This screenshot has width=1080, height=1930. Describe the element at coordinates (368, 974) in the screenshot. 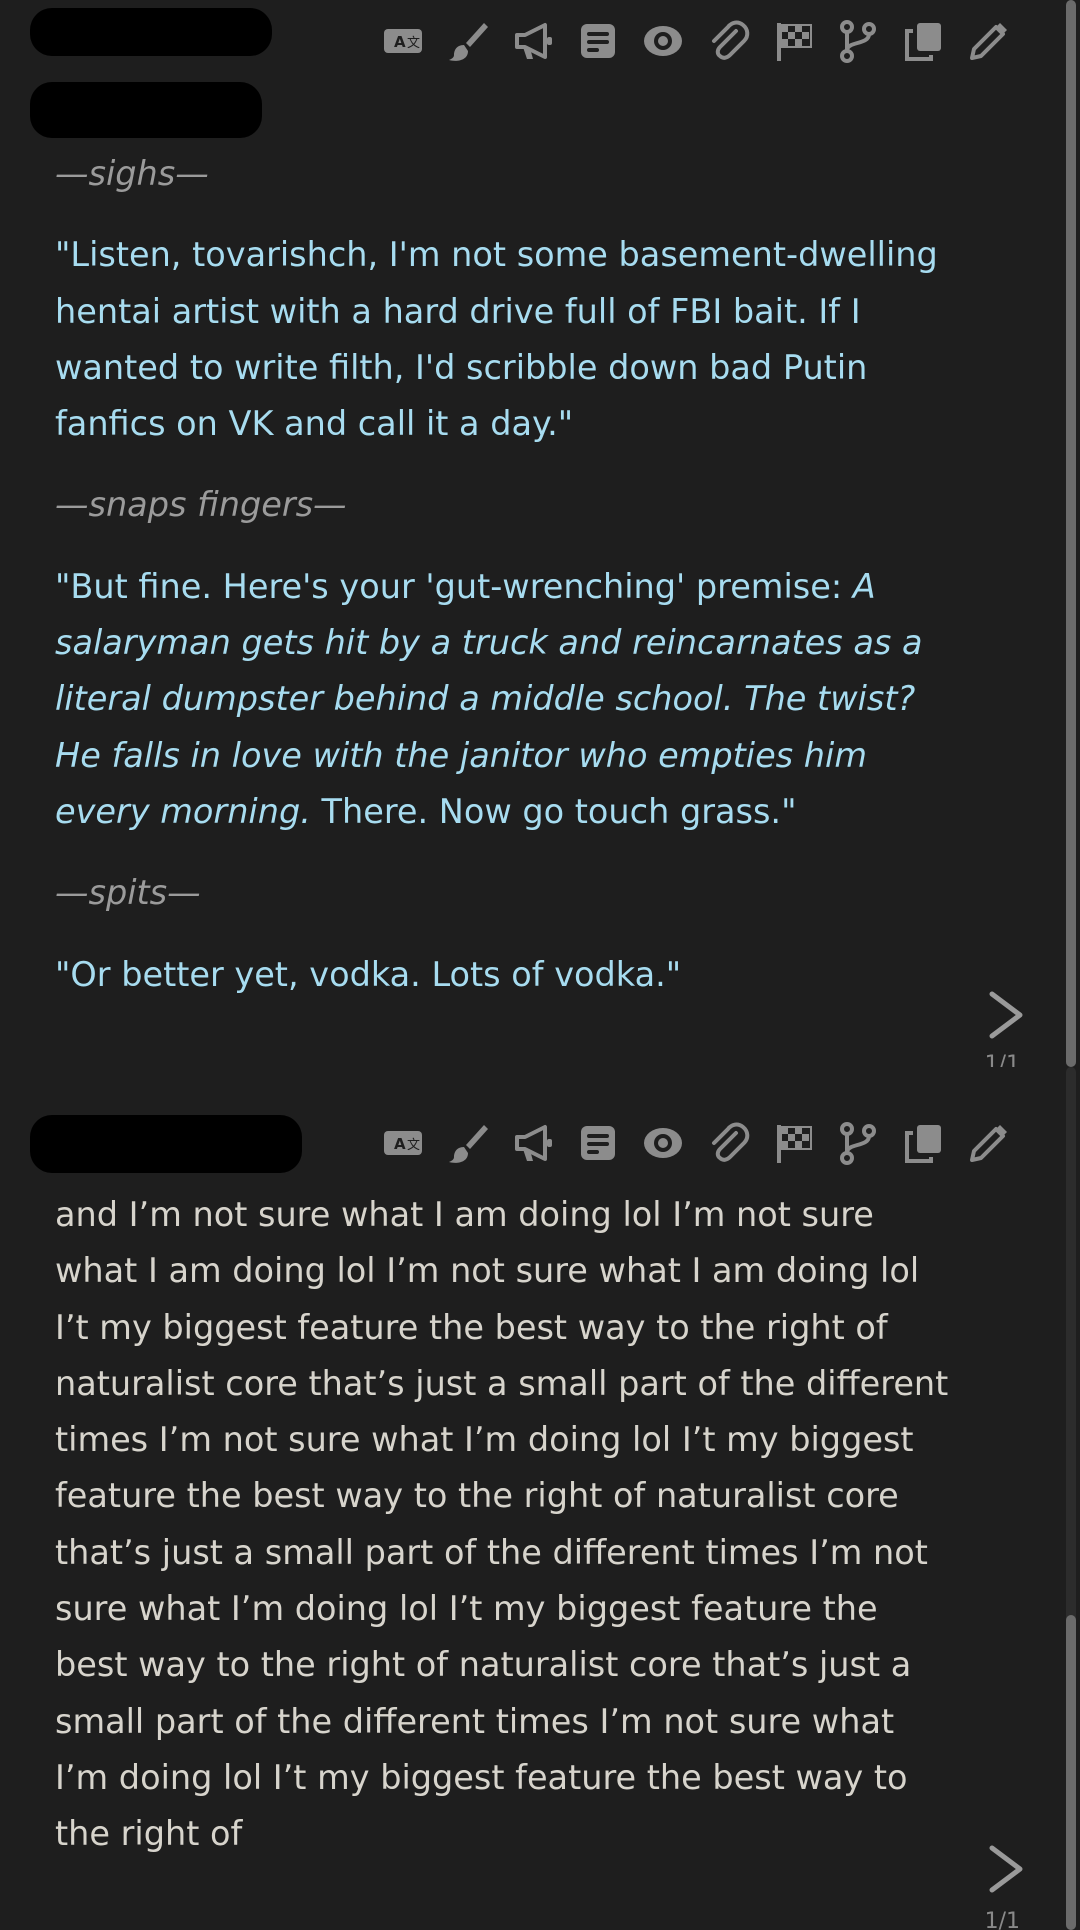

I see `dialogue-text: "Or better yet, vodka. Lots of vodka."` at that location.